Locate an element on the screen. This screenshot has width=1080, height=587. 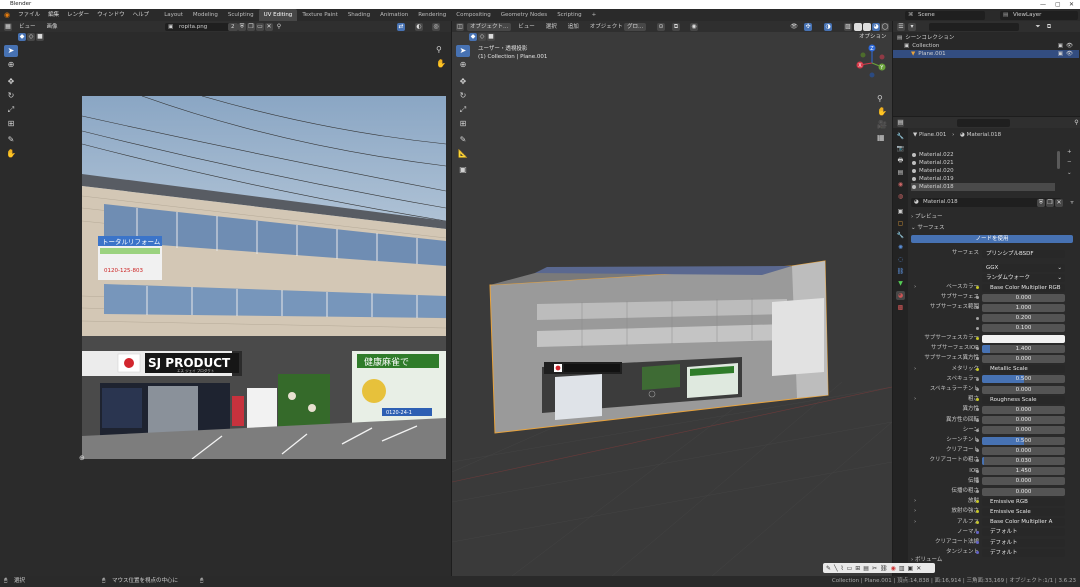
face-select-icon: ■ is located at coordinates (40, 37).